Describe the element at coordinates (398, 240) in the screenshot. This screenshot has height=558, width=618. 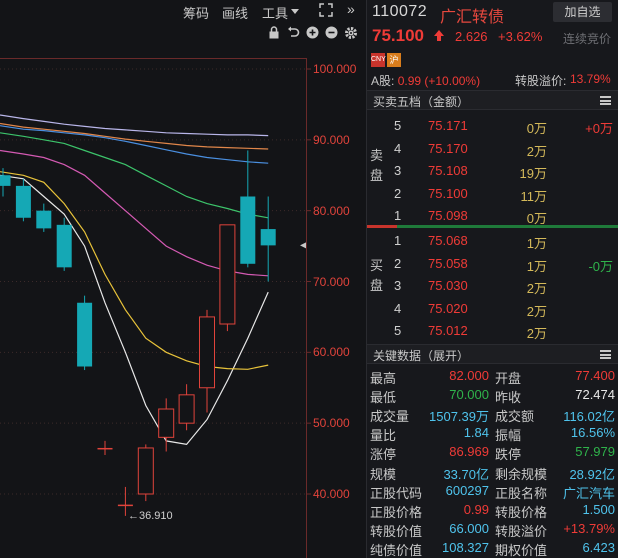
I see `level: 1` at that location.